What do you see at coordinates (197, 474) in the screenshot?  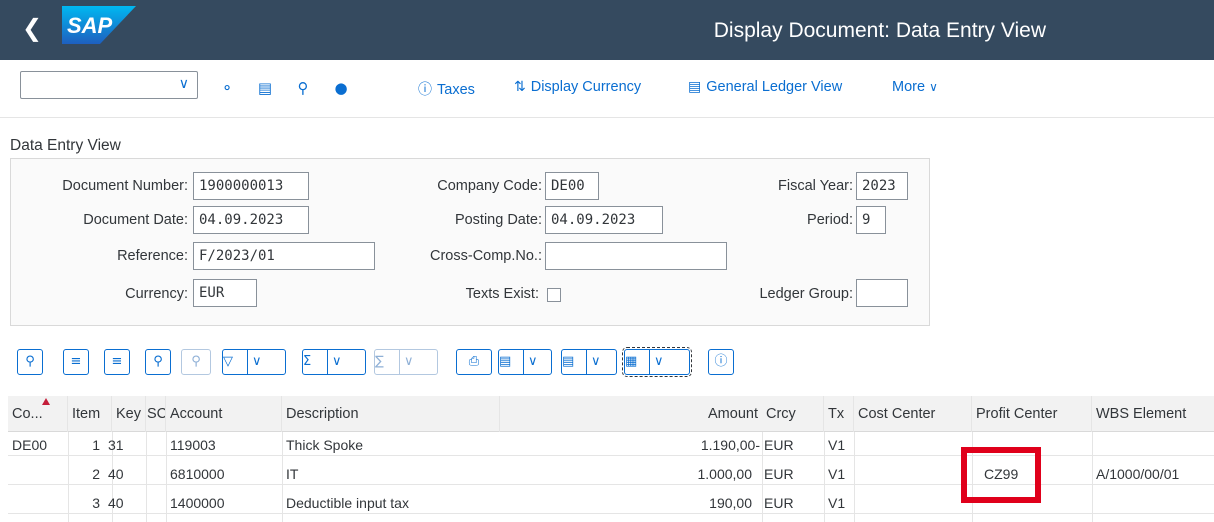 I see `cell-account: 6810000` at bounding box center [197, 474].